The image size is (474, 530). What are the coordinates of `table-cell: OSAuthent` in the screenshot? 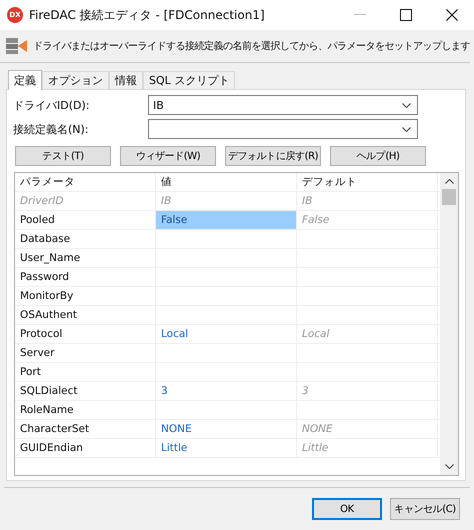 It's located at (85, 315).